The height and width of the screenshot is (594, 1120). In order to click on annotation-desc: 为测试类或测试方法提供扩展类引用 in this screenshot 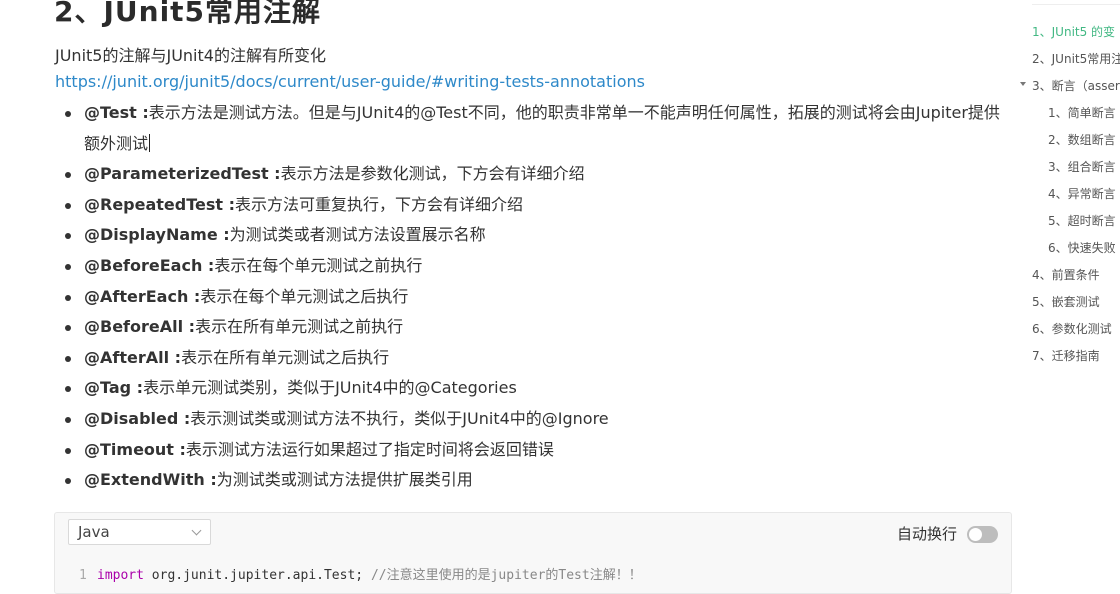, I will do `click(344, 480)`.